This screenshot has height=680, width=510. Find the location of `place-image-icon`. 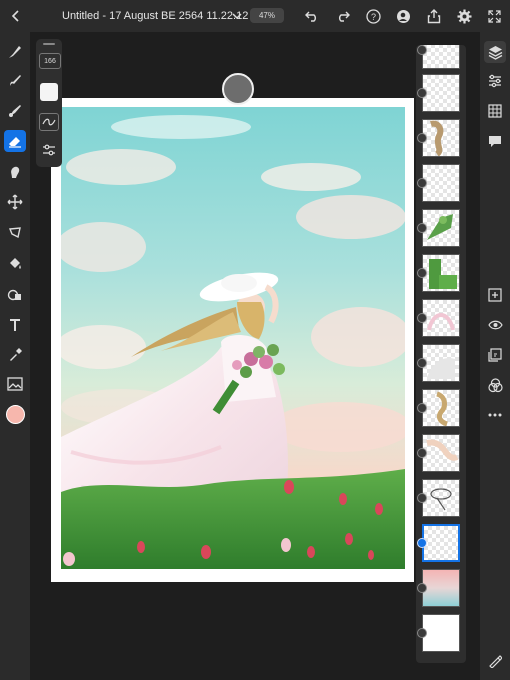

place-image-icon is located at coordinates (15, 384).